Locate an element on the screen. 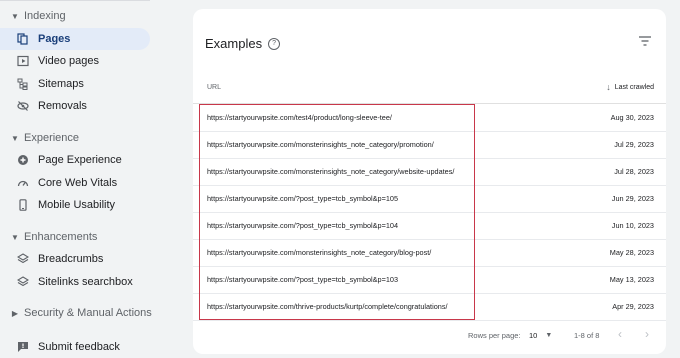 The height and width of the screenshot is (358, 680). row-date: May 13, 2023 is located at coordinates (631, 279).